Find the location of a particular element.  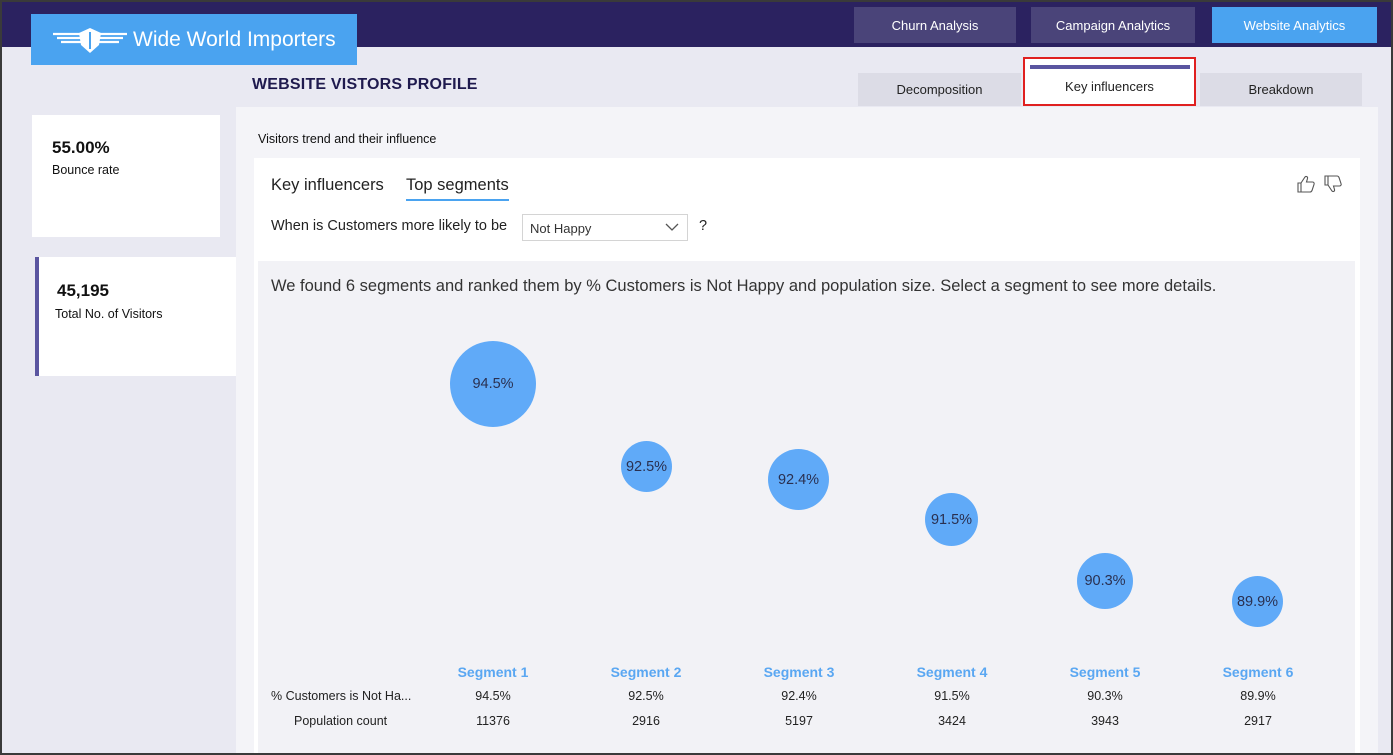

nav-website-analytics-button: Website Analytics is located at coordinates (1294, 25).